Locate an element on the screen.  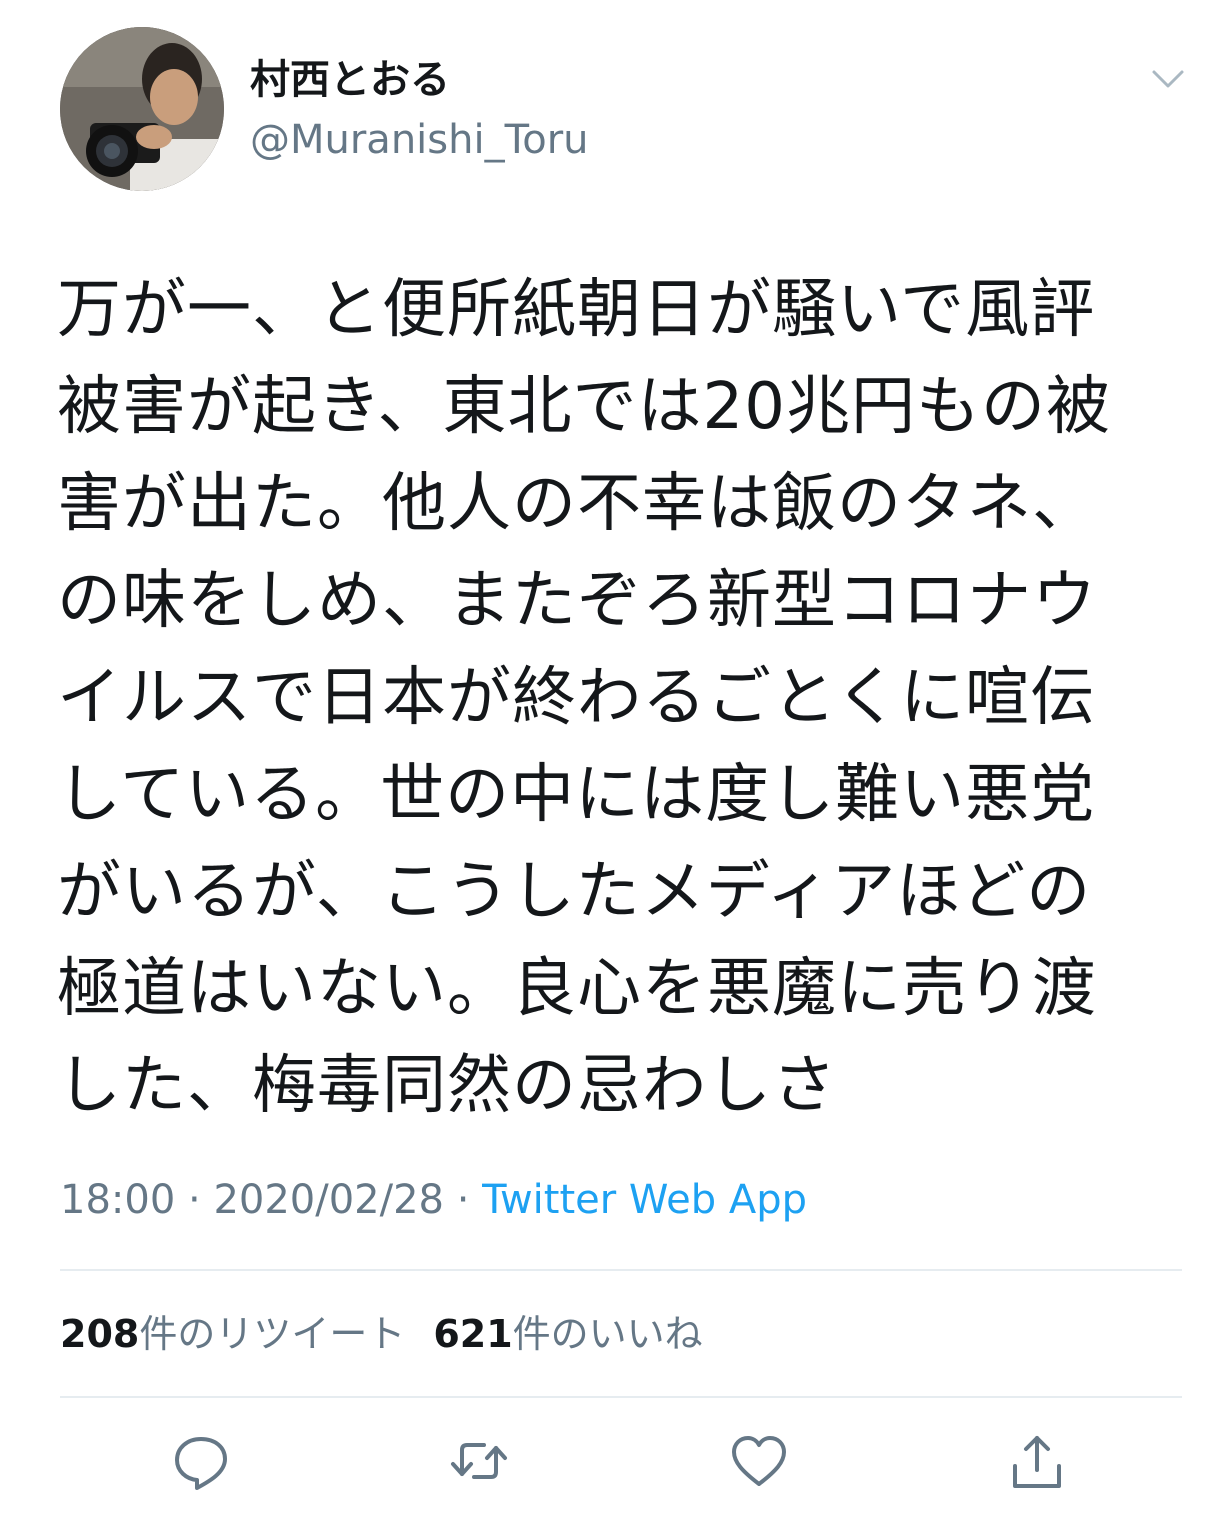
tweet-text-line: 被害が起き、東北では20兆円もの被 is located at coordinates (584, 407).